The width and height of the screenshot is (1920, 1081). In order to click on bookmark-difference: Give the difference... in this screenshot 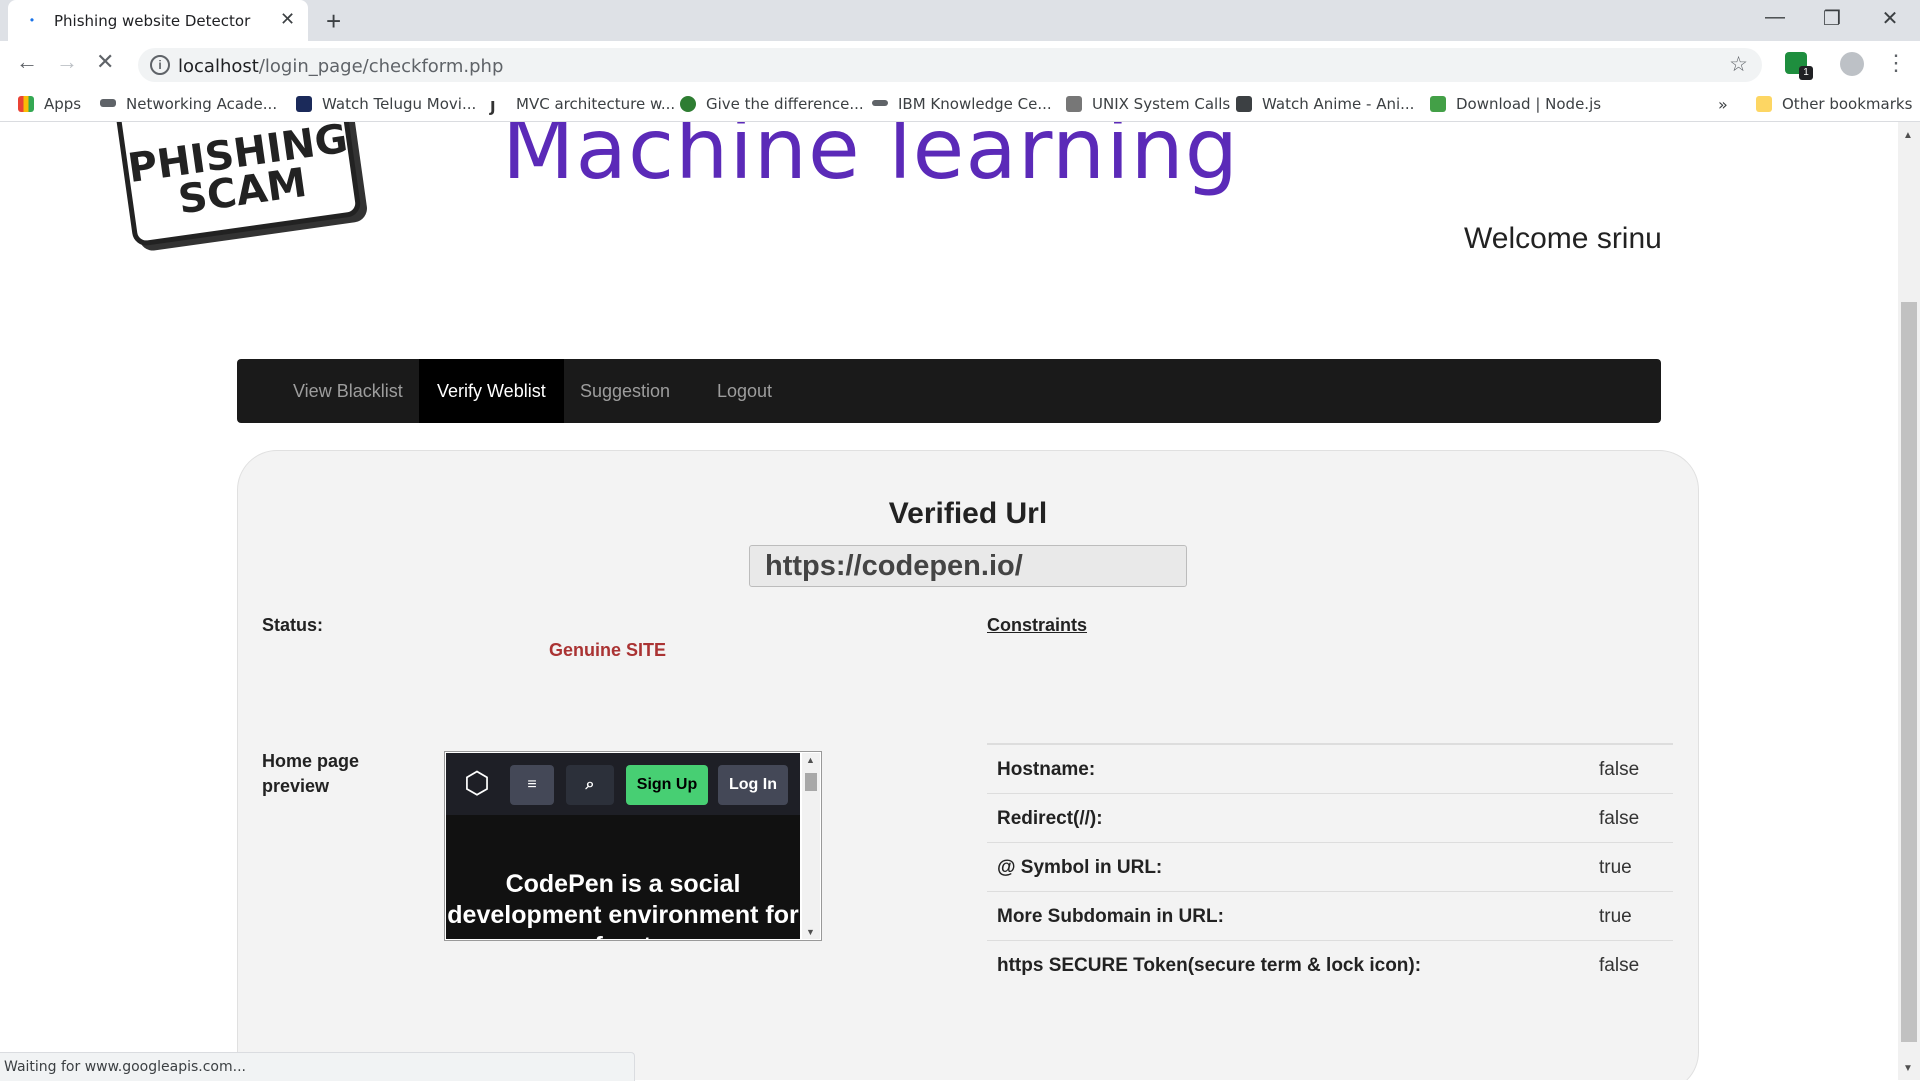, I will do `click(772, 104)`.